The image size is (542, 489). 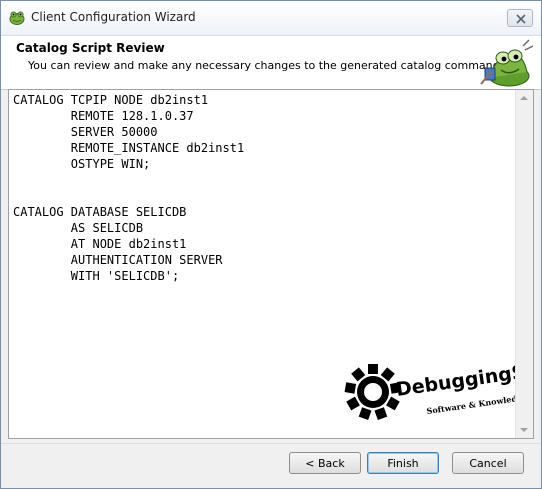 I want to click on finish-button: Finish, so click(x=403, y=463).